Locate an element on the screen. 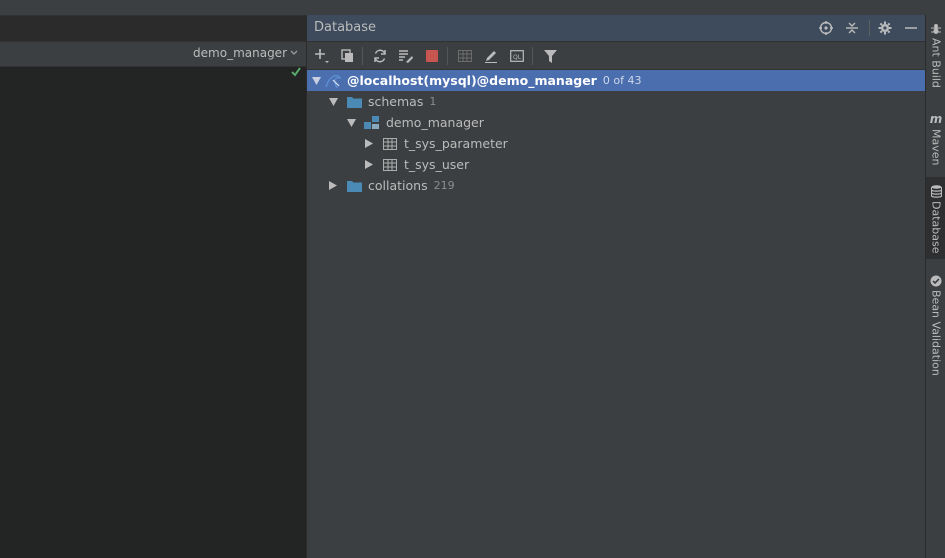 The image size is (945, 558). copy-icon is located at coordinates (347, 55).